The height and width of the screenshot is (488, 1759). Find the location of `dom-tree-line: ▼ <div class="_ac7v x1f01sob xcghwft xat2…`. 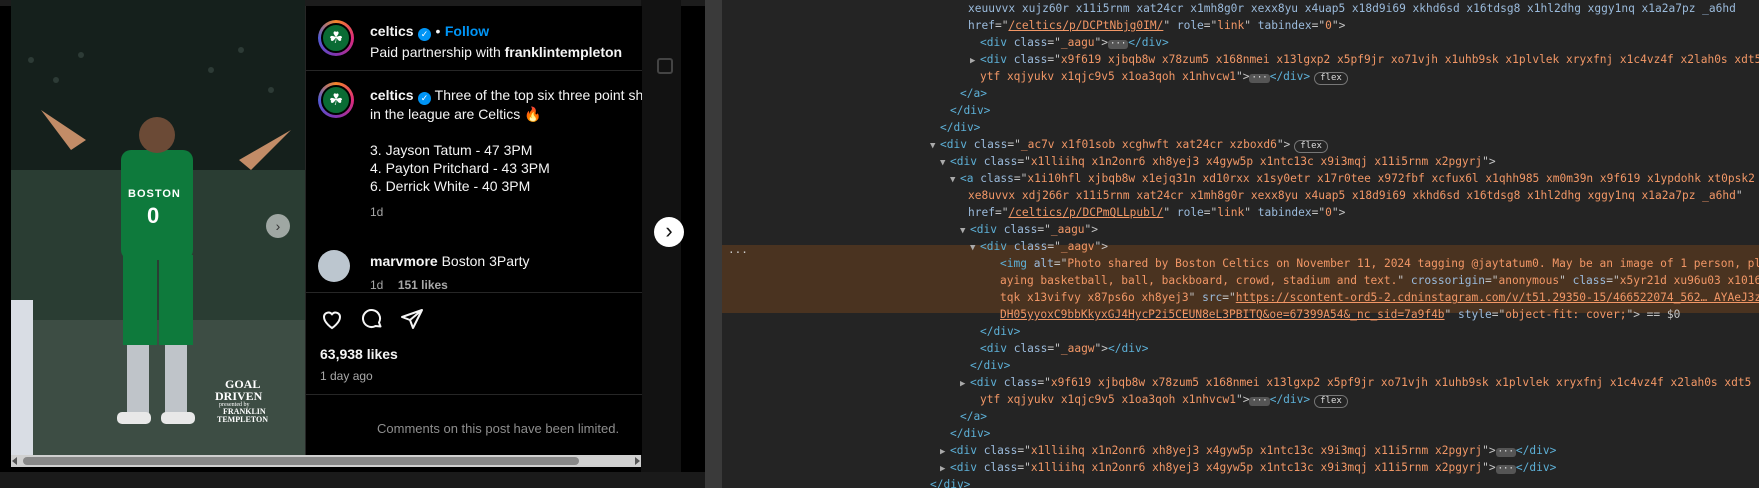

dom-tree-line: ▼ <div class="_ac7v x1f01sob xcghwft xat2… is located at coordinates (1025, 144).